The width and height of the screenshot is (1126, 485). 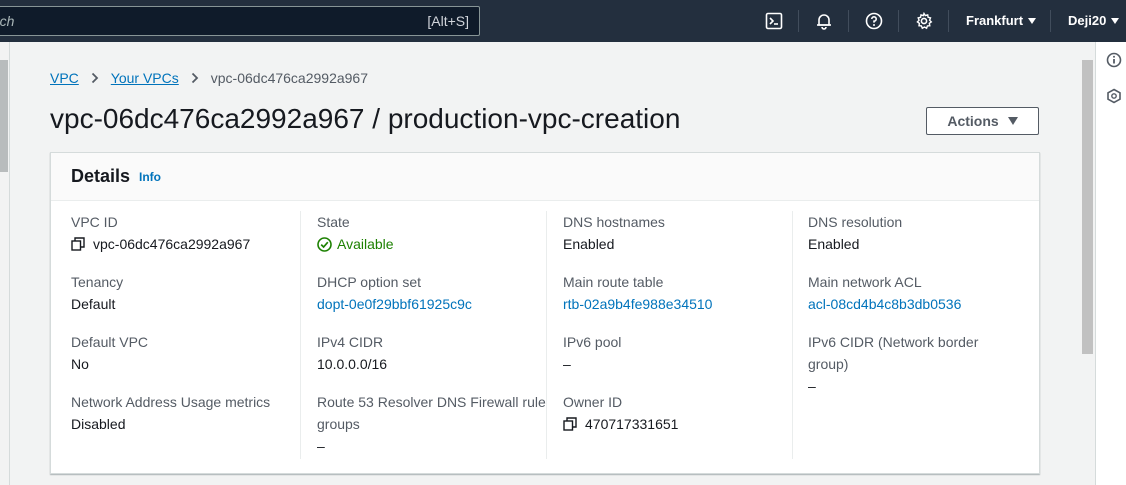 I want to click on field-owner-id: Owner ID 470717331651, so click(x=678, y=413).